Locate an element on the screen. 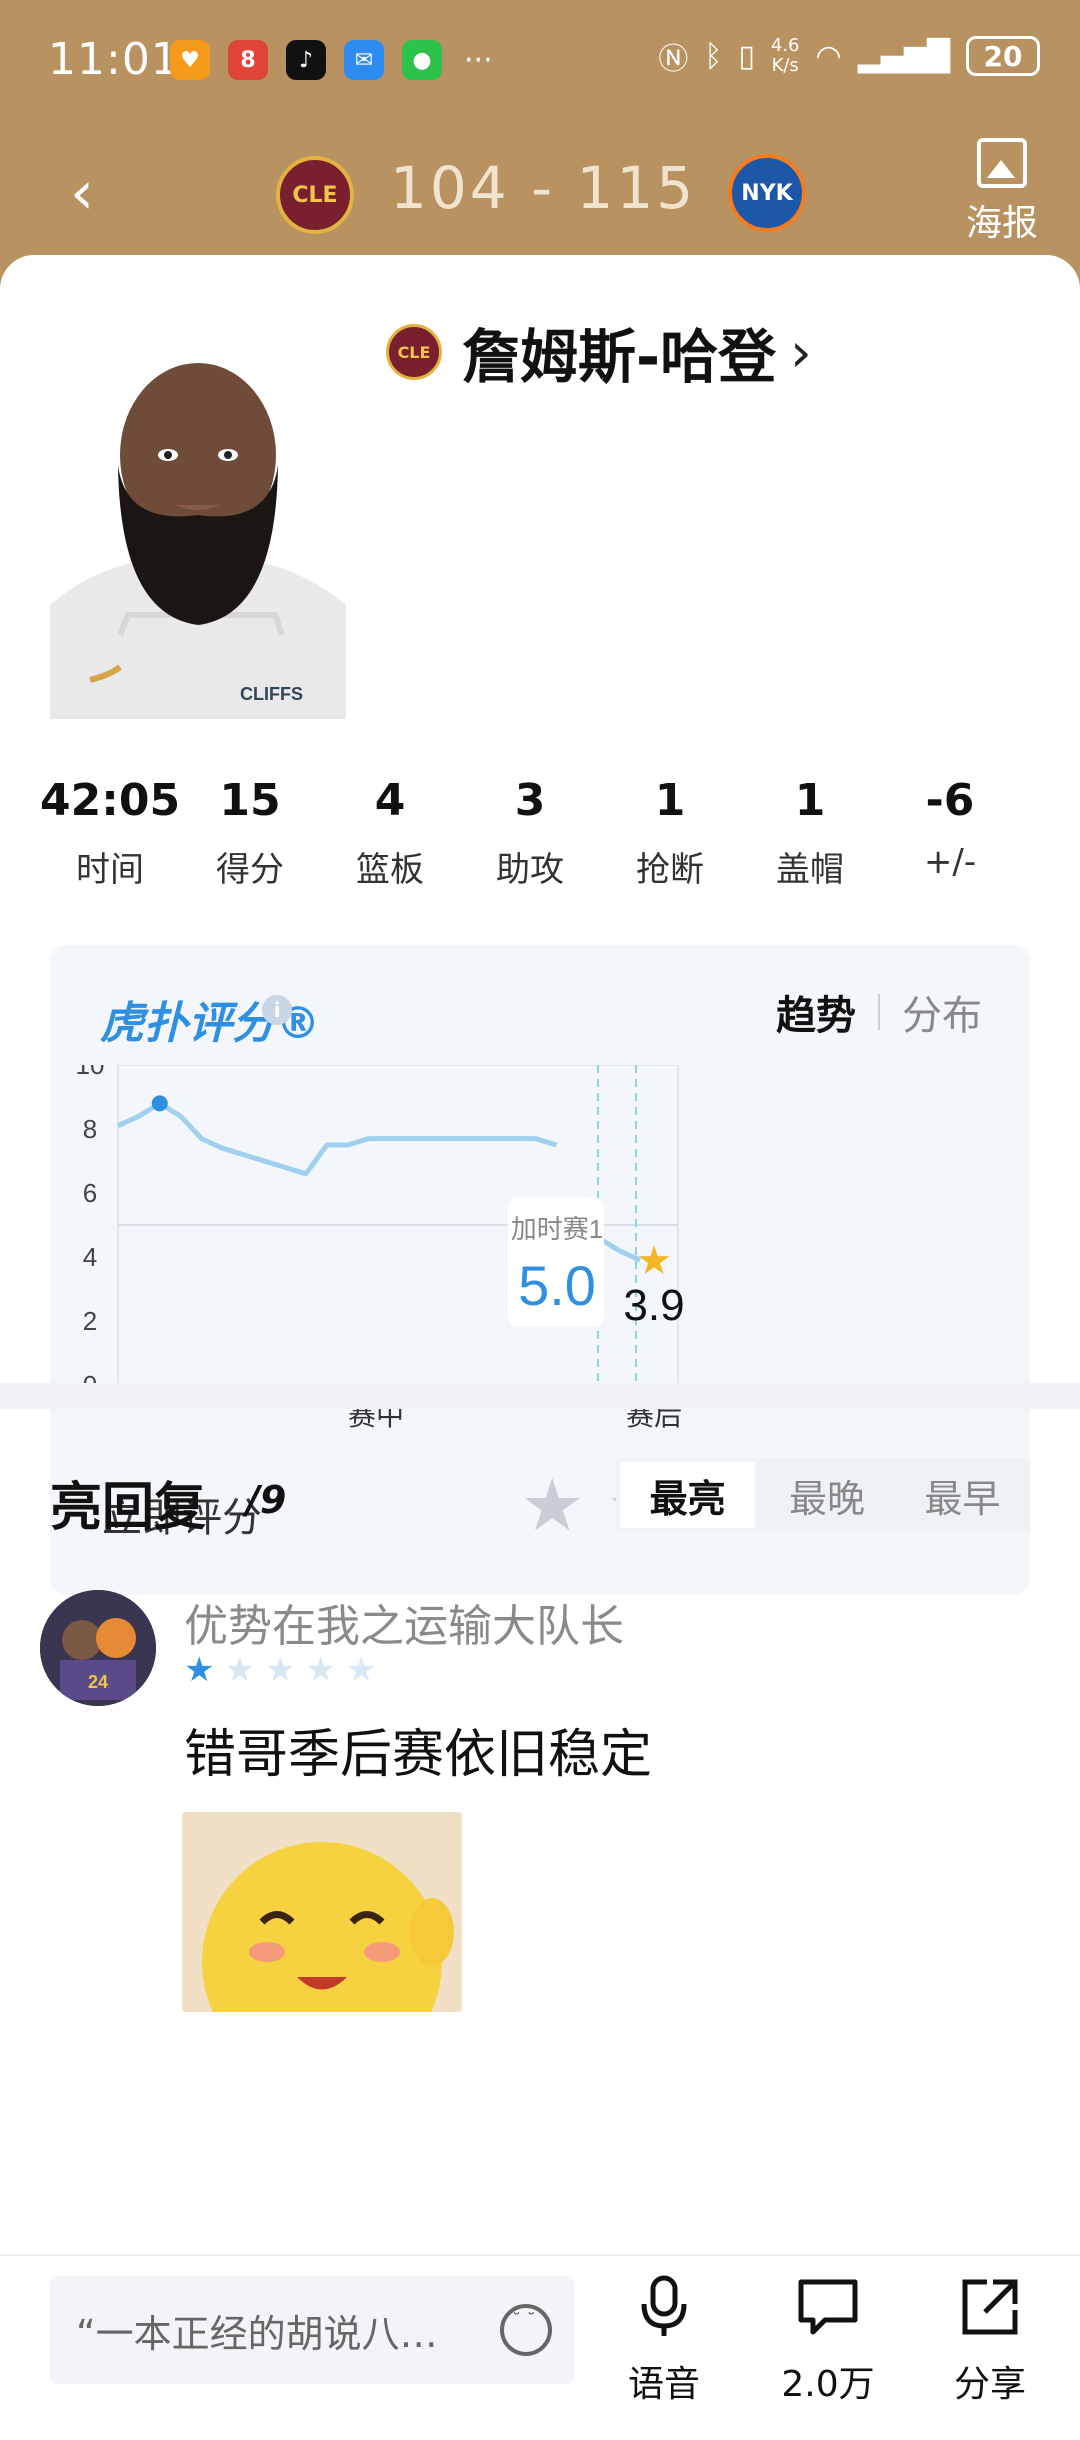 Image resolution: width=1080 pixels, height=2440 pixels. comment-icon is located at coordinates (828, 2314).